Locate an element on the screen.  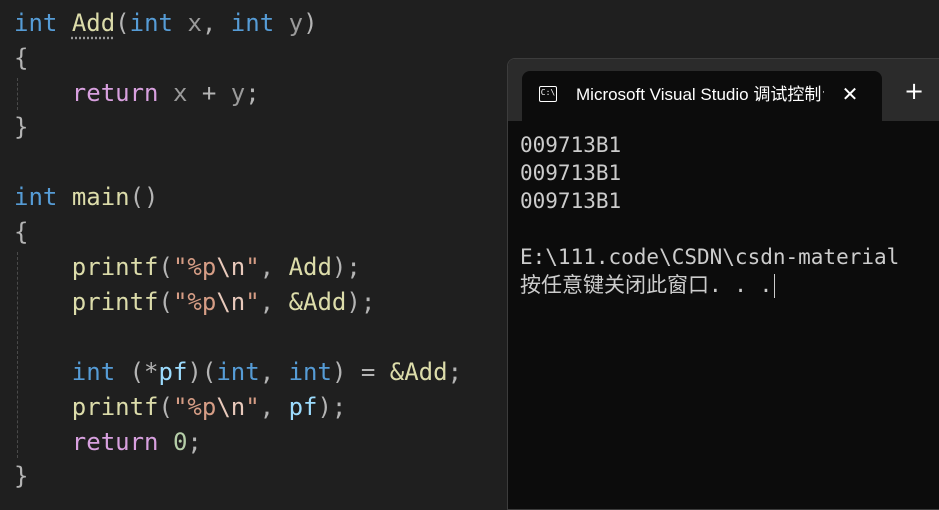
code-line-7: { is located at coordinates (21, 232).